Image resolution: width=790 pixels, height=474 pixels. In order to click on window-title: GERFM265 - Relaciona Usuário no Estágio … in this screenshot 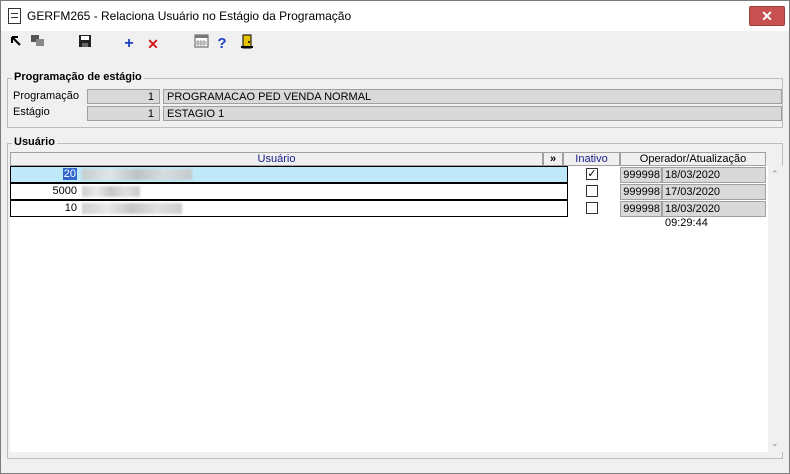, I will do `click(189, 16)`.